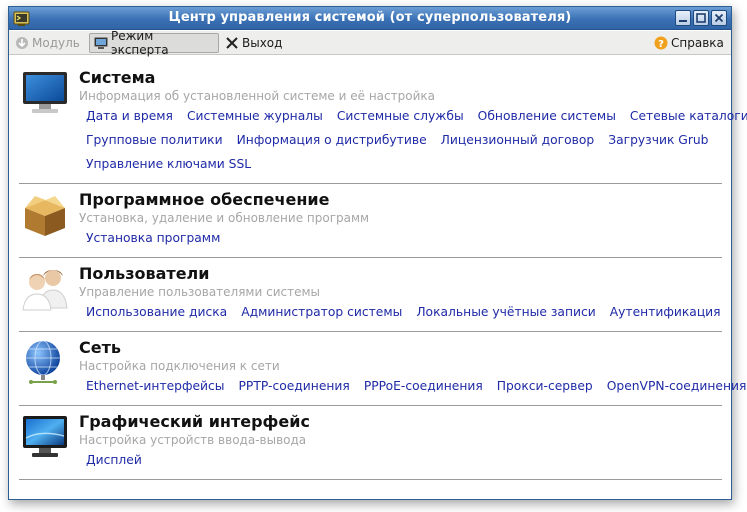  Describe the element at coordinates (332, 143) in the screenshot. I see `link-distro-info: Информация о дистрибутиве` at that location.